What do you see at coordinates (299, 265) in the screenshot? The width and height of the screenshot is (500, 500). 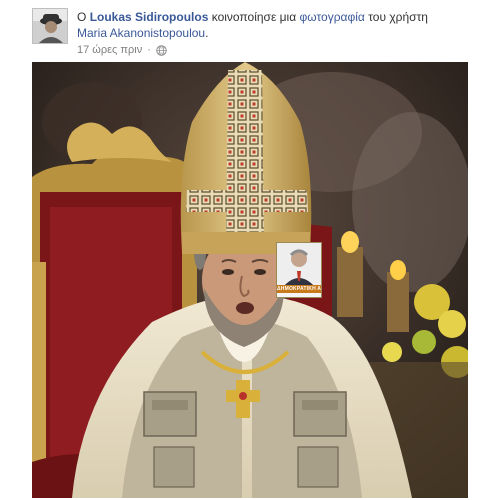 I see `badge-portrait-image` at bounding box center [299, 265].